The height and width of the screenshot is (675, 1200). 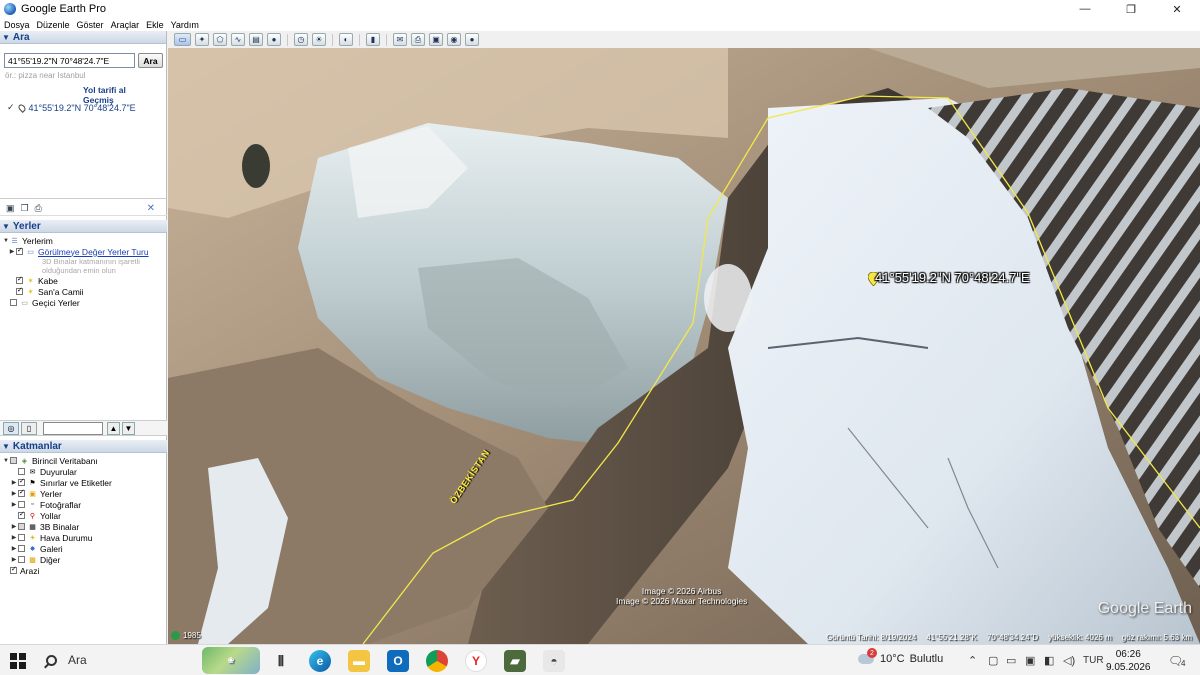 I want to click on email-icon: ✉, so click(x=400, y=39).